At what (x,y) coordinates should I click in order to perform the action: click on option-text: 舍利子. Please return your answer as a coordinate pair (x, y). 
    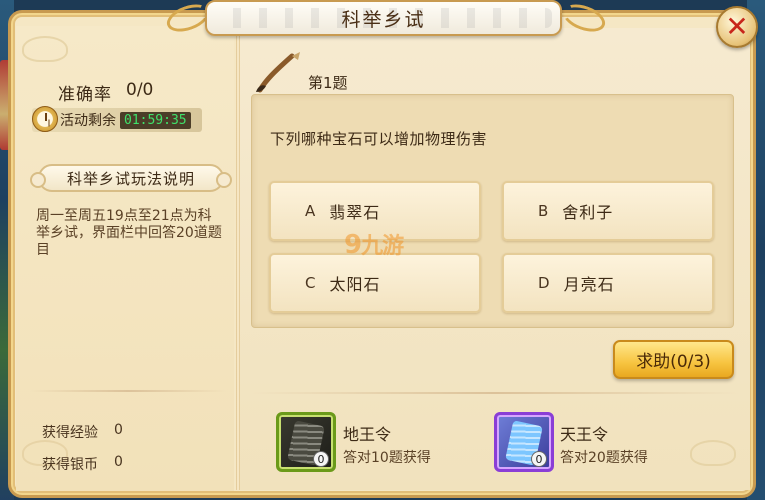
    Looking at the image, I should click on (588, 212).